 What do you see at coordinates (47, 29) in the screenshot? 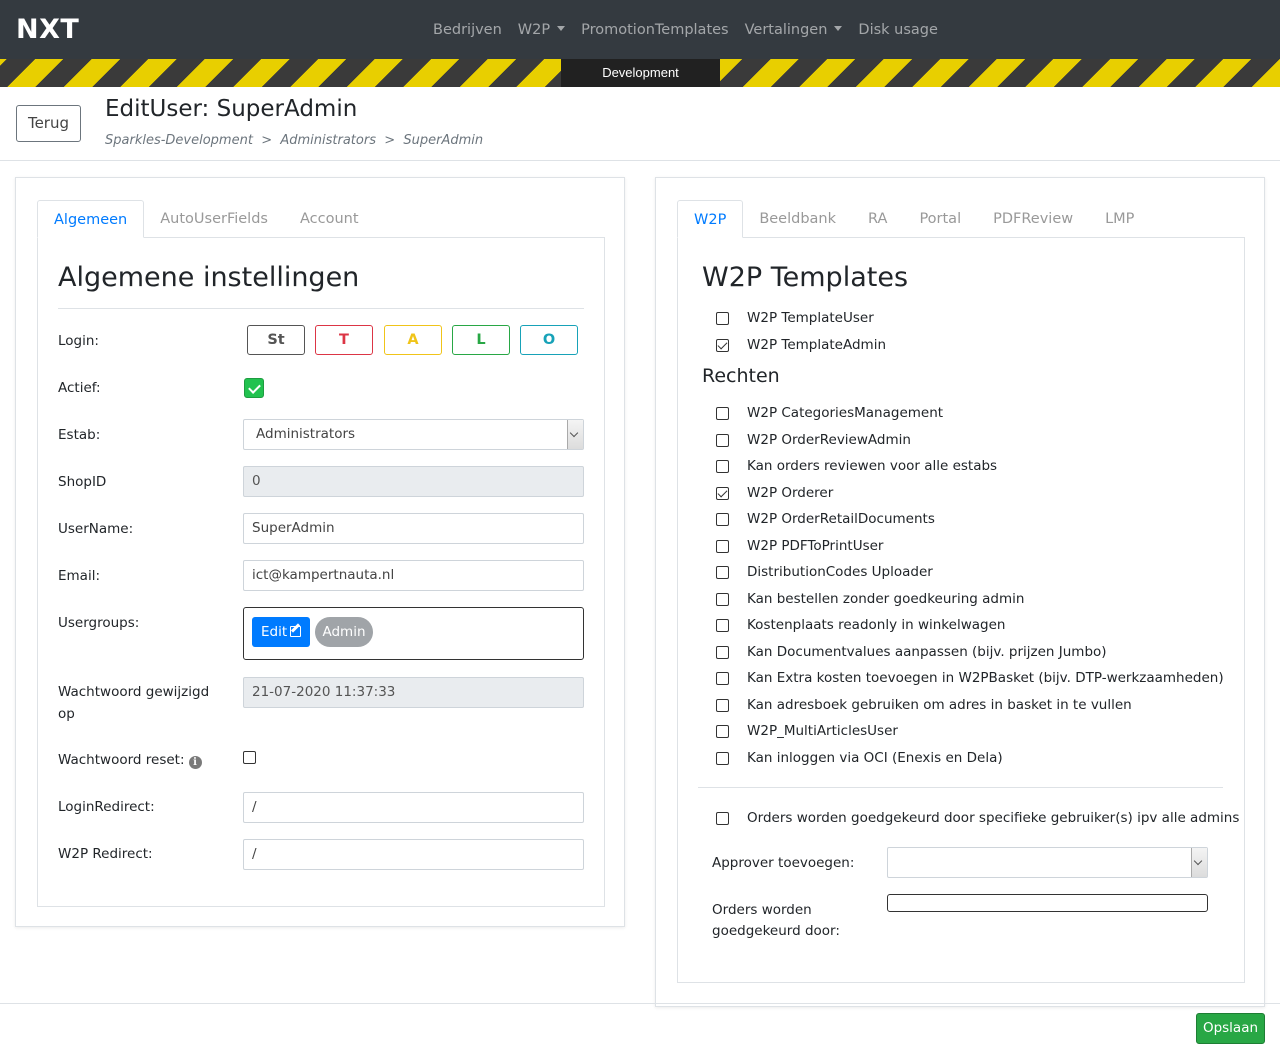
I see `brand-logo: NXT` at bounding box center [47, 29].